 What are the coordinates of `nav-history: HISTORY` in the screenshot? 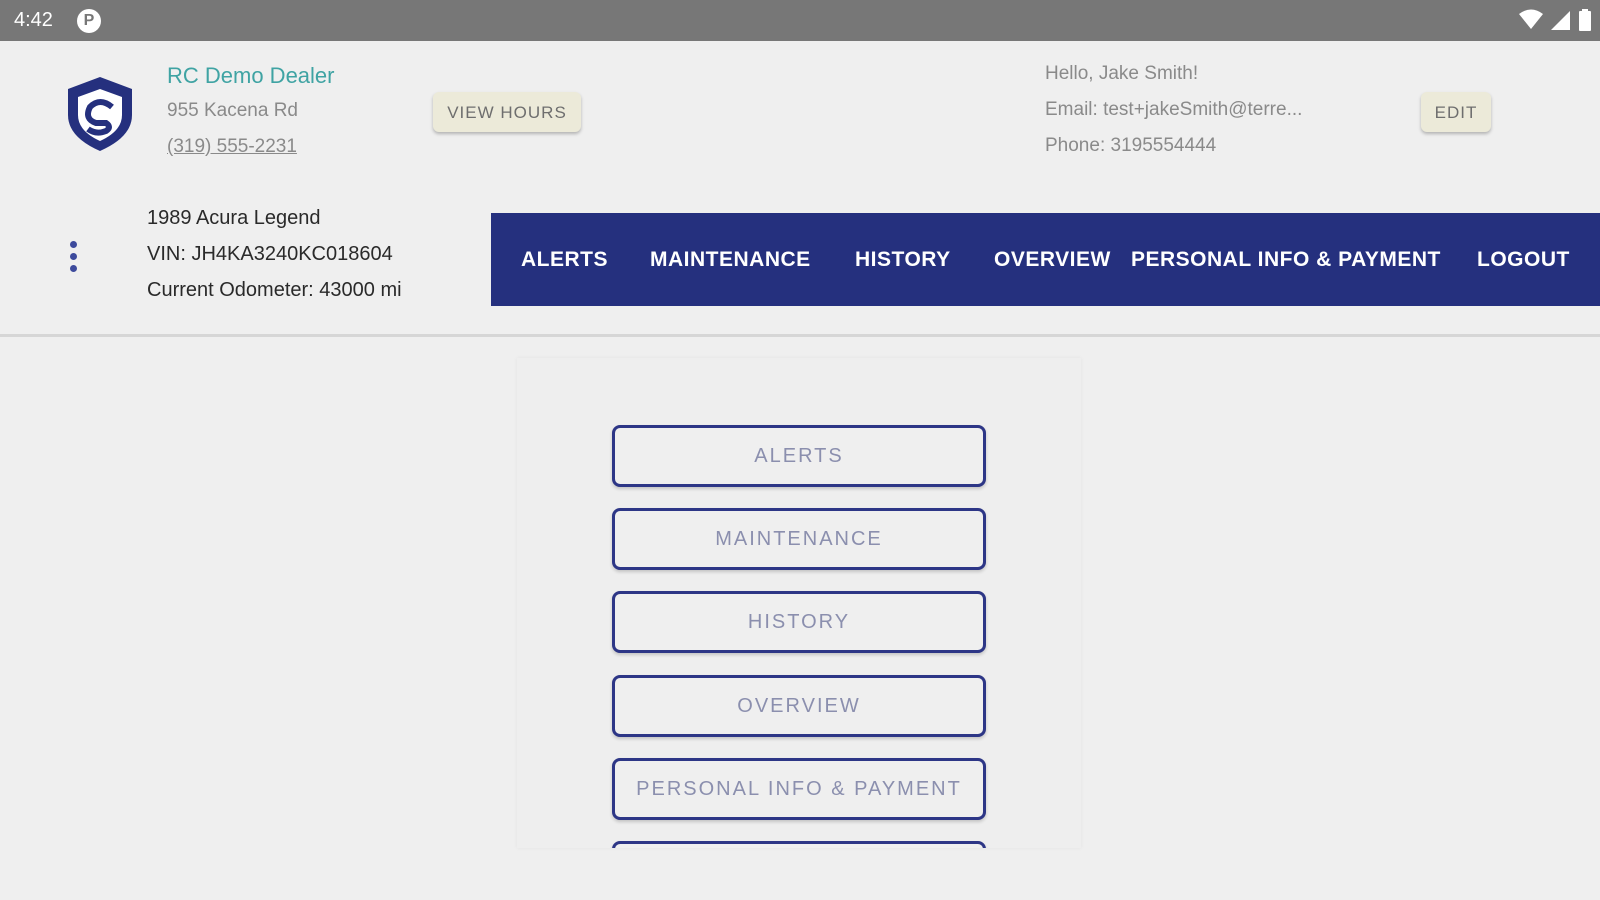 It's located at (903, 259).